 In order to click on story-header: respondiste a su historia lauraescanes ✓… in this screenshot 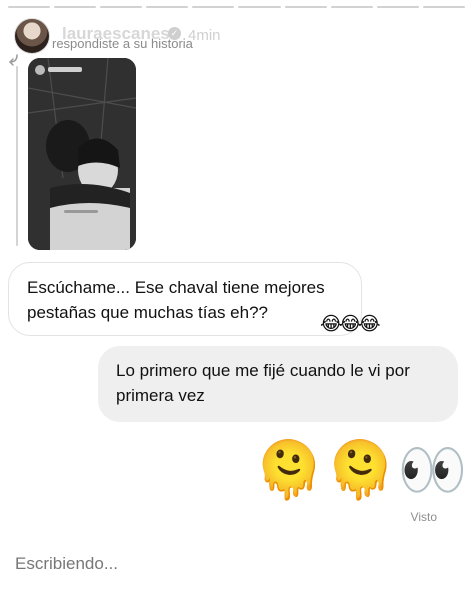, I will do `click(238, 37)`.